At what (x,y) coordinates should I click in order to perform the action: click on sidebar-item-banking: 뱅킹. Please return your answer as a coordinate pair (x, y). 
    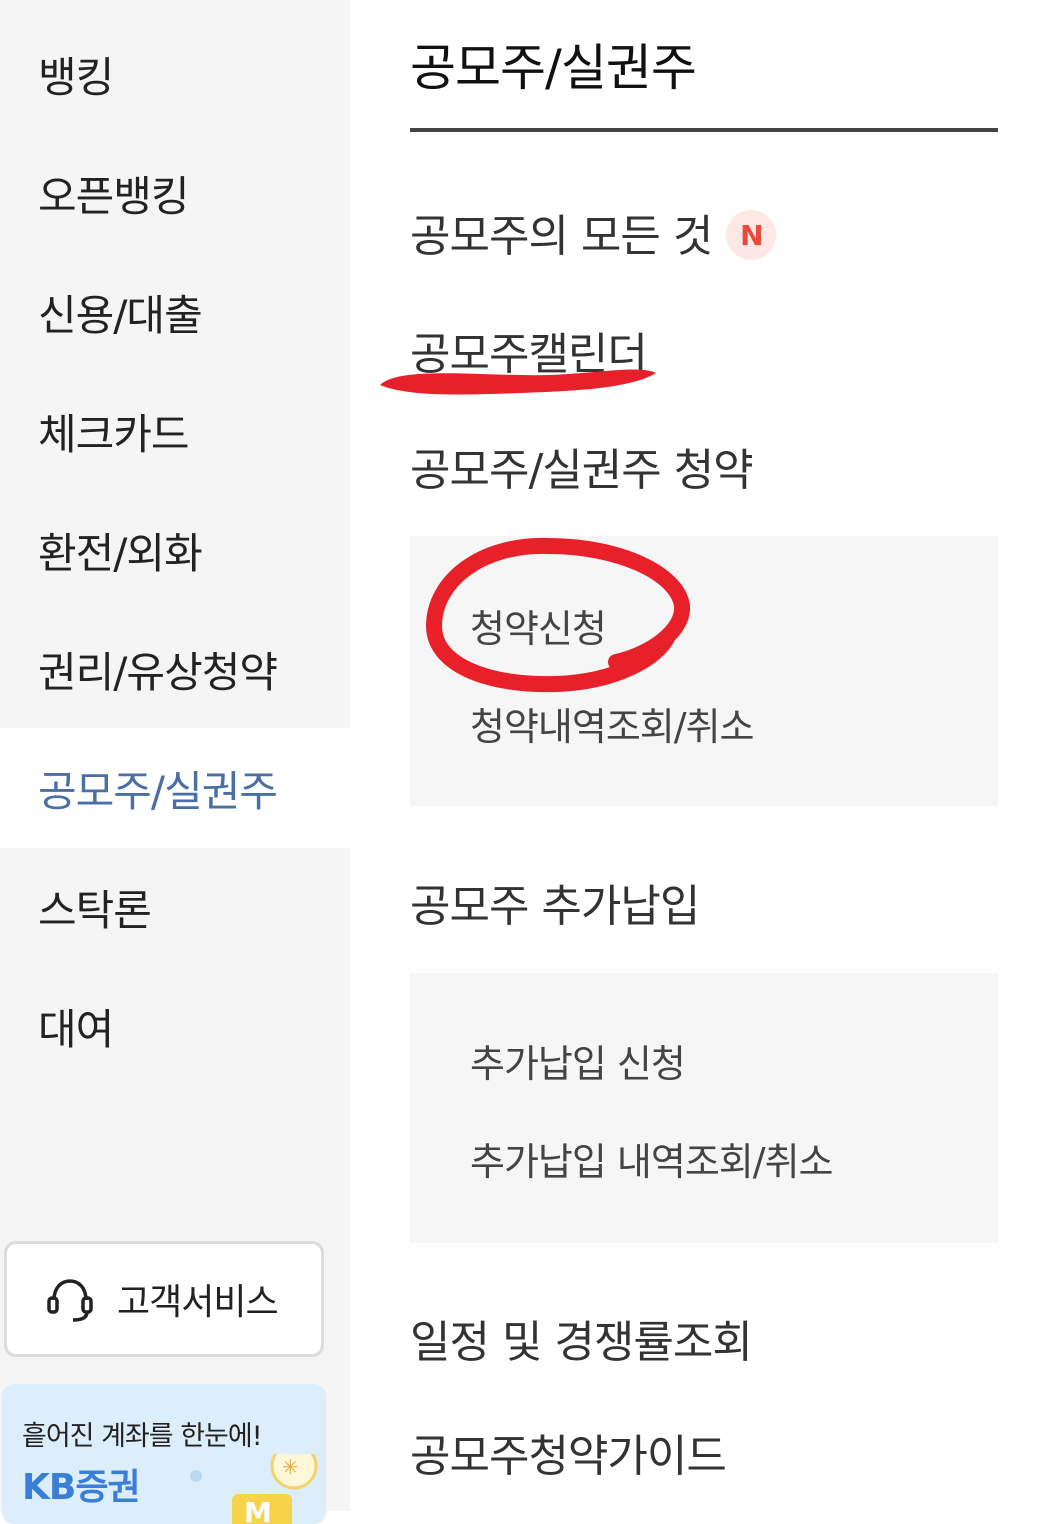
    Looking at the image, I should click on (175, 74).